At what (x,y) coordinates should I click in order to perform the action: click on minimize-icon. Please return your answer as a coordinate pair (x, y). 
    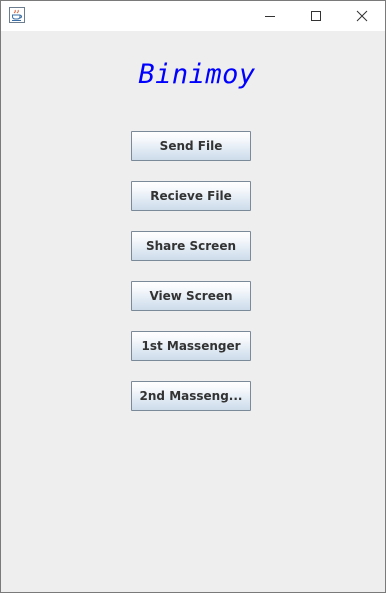
    Looking at the image, I should click on (270, 16).